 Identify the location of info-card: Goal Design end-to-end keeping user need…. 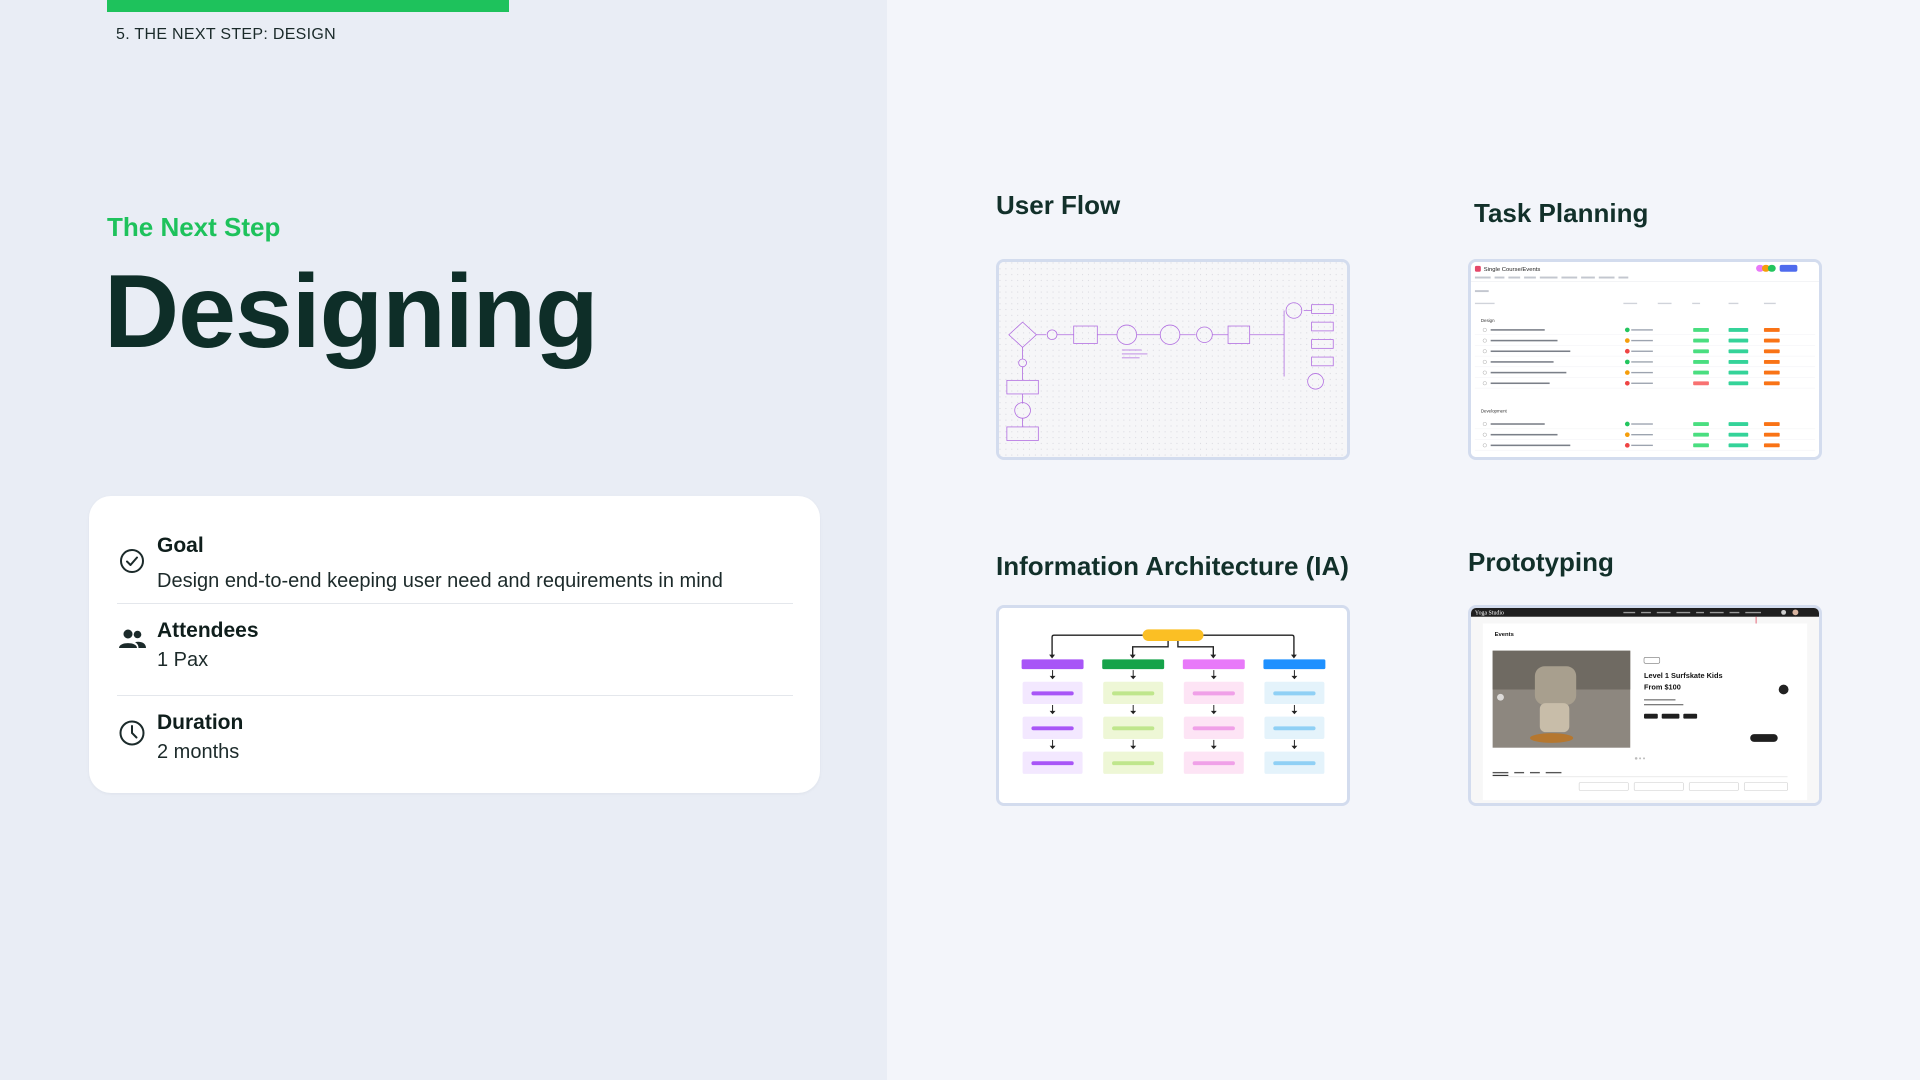
(454, 644).